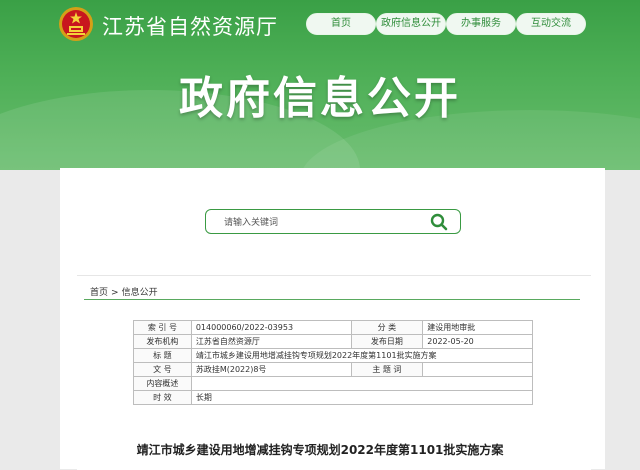 The image size is (640, 470). Describe the element at coordinates (387, 341) in the screenshot. I see `date-label: 发布日期` at that location.